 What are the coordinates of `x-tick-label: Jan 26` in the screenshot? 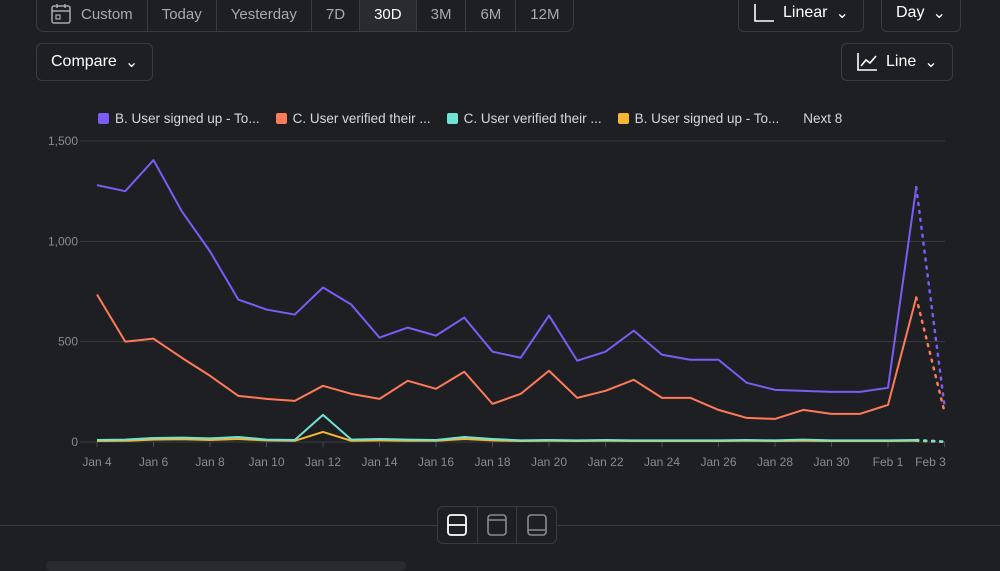 It's located at (718, 462).